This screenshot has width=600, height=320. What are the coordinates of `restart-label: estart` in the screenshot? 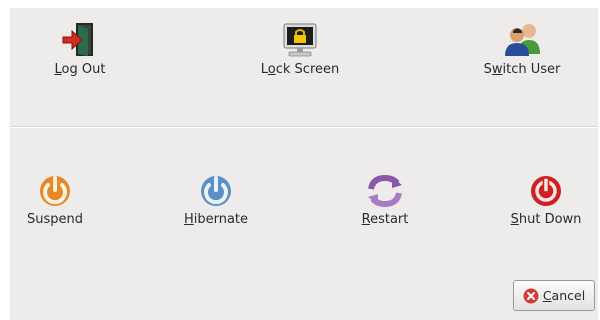 It's located at (389, 219).